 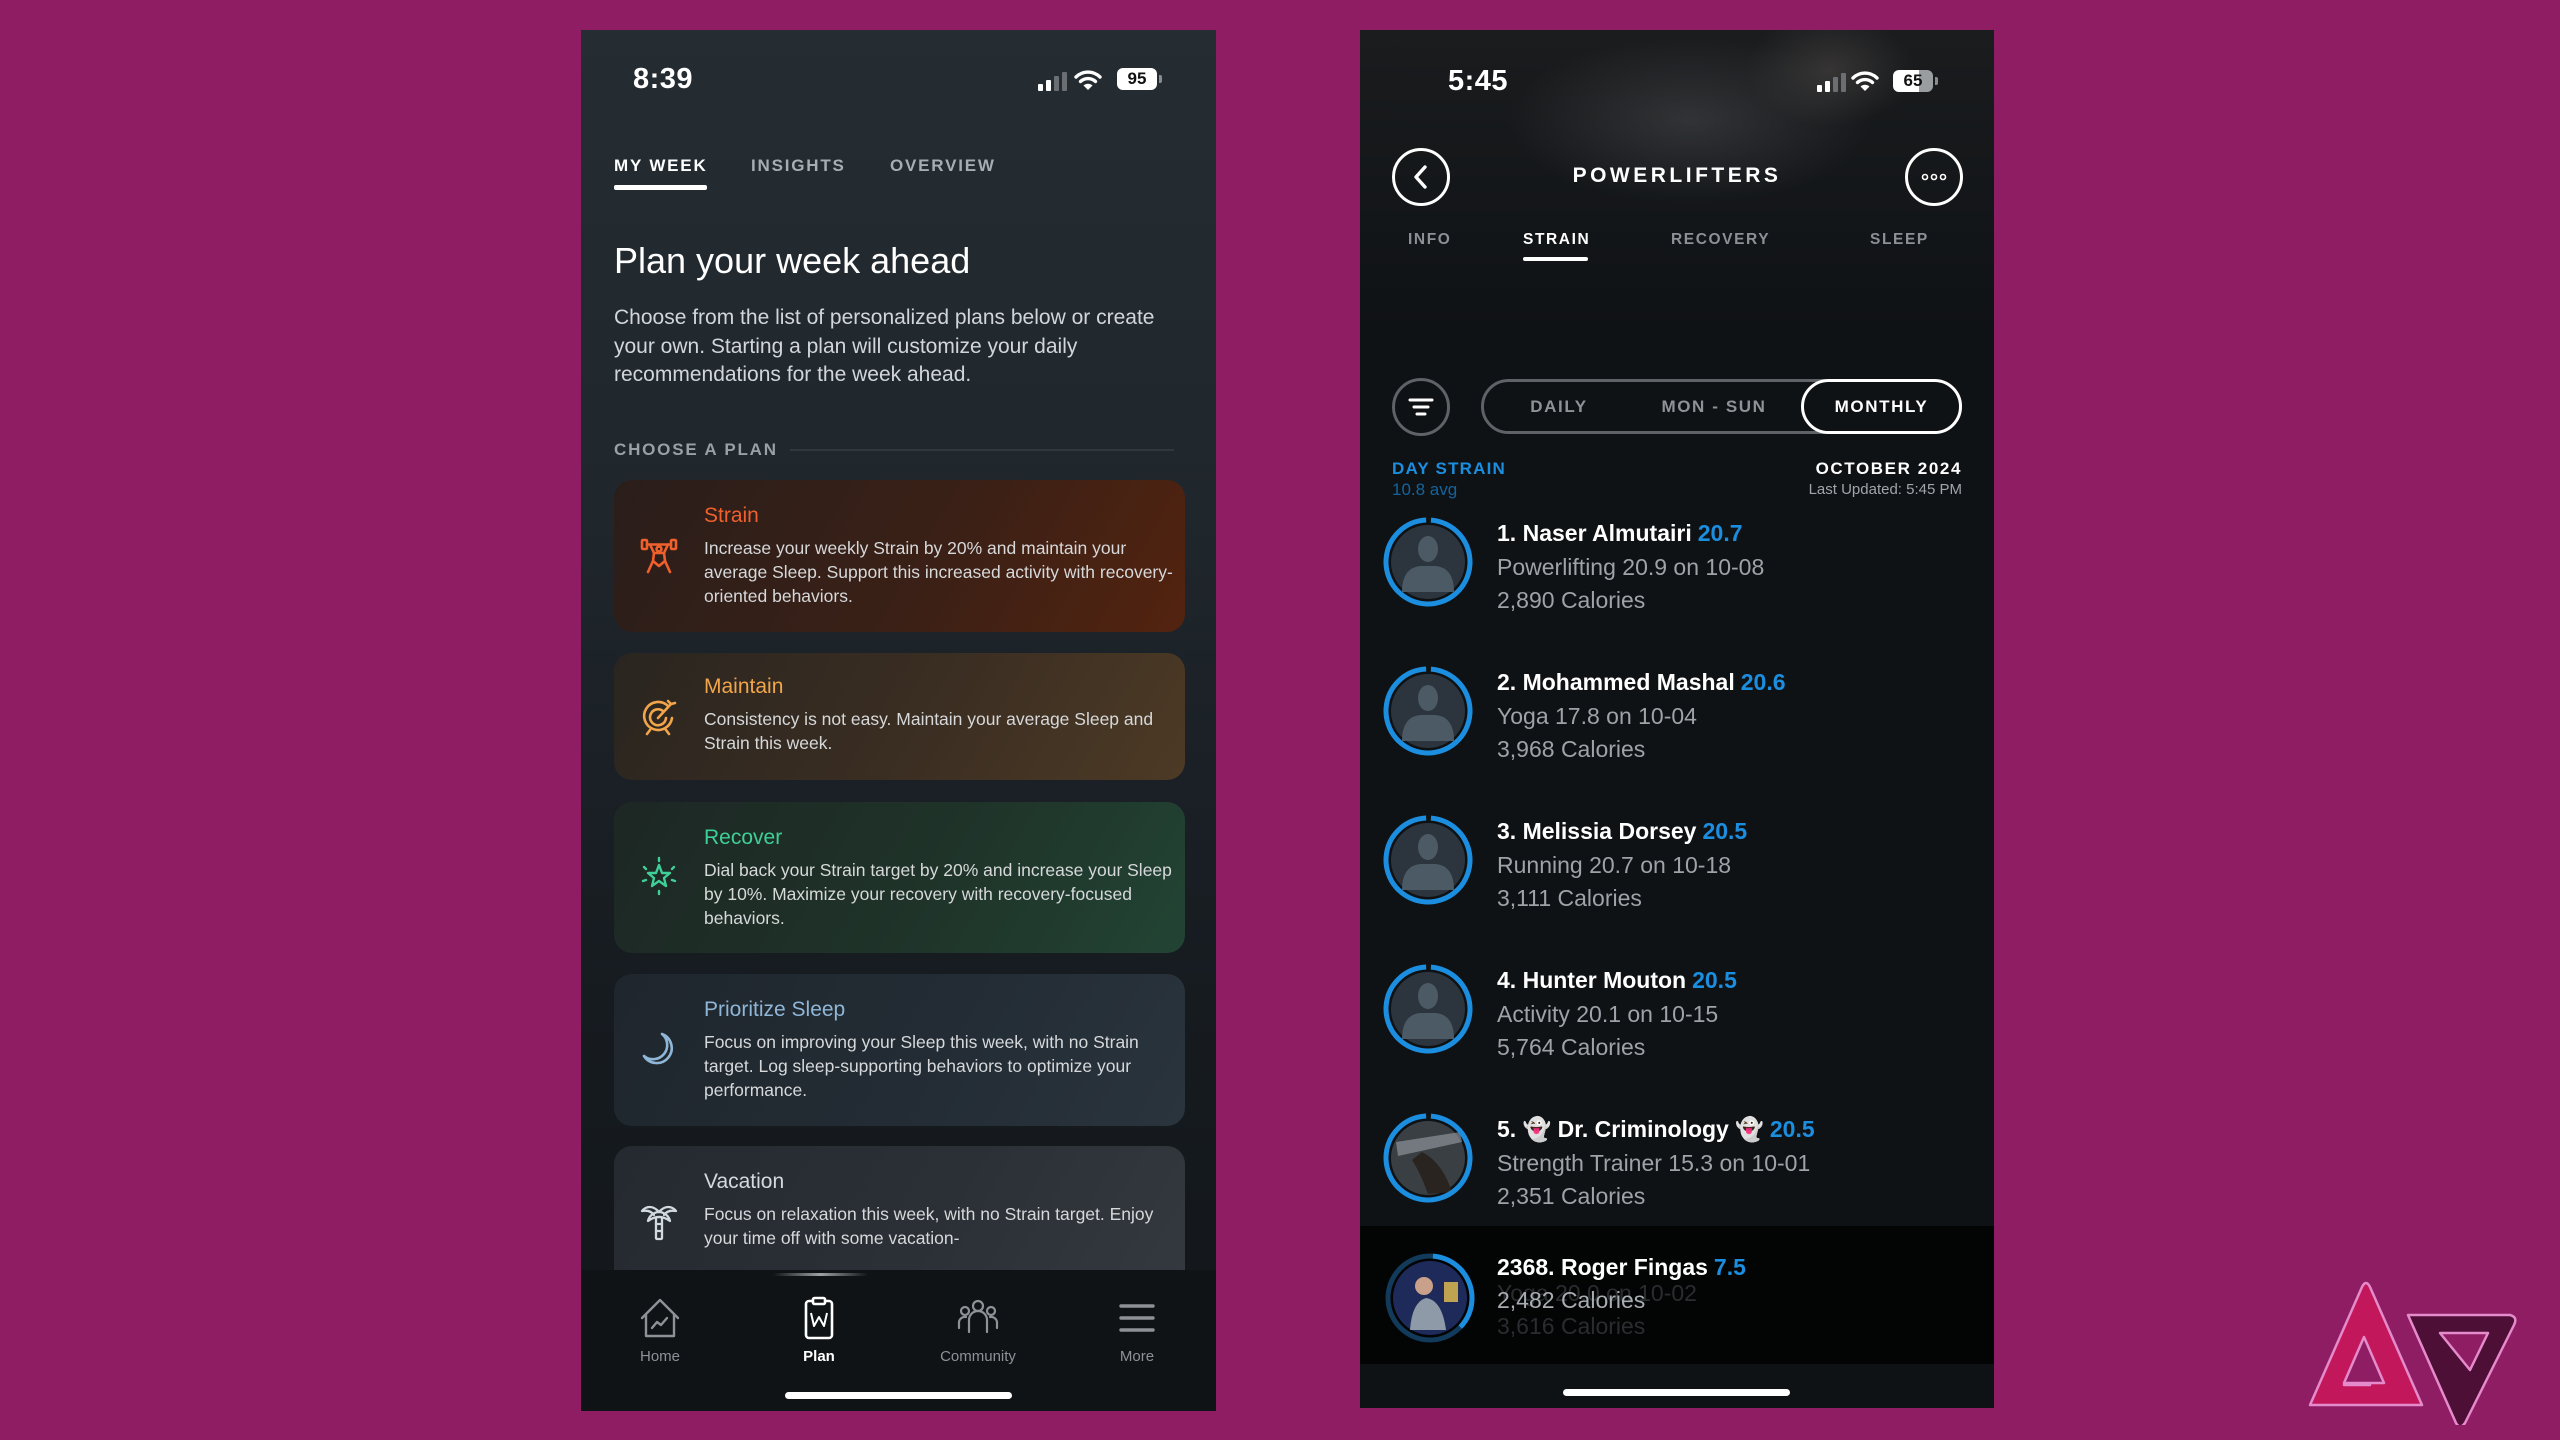 What do you see at coordinates (1597, 716) in the screenshot?
I see `best-activity: Yoga 17.8 on 10-04` at bounding box center [1597, 716].